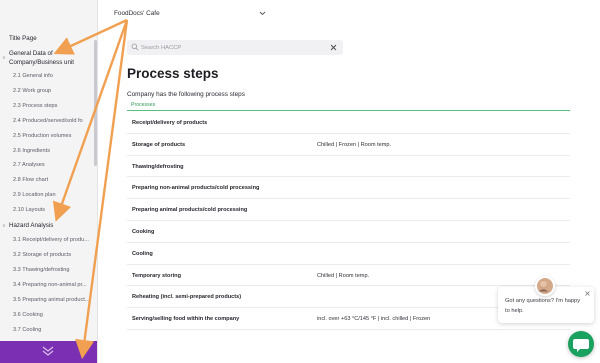 This screenshot has height=363, width=600. What do you see at coordinates (135, 47) in the screenshot?
I see `search-icon` at bounding box center [135, 47].